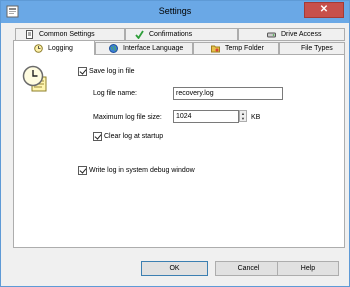 The height and width of the screenshot is (287, 350). I want to click on tab-label: Drive Access, so click(301, 34).